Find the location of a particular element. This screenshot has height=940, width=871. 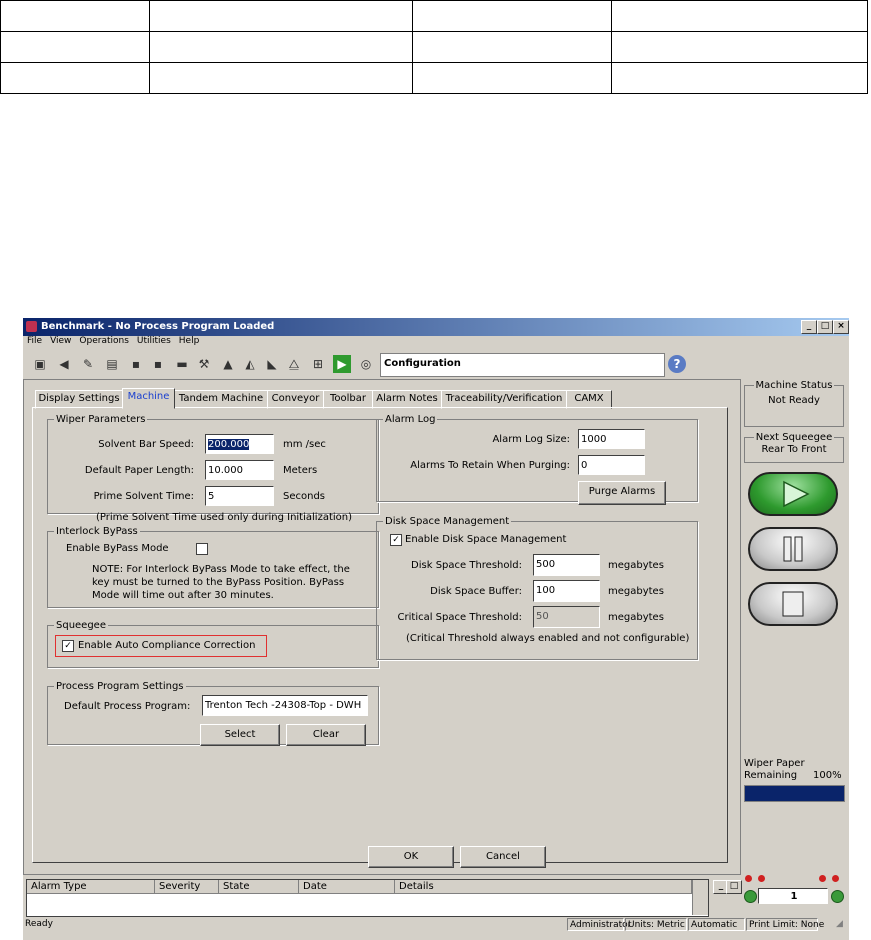

config-title: Configuration is located at coordinates (422, 363).